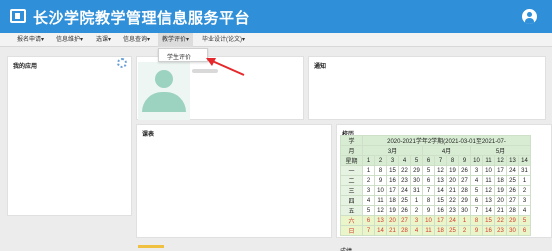 The width and height of the screenshot is (552, 251). What do you see at coordinates (225, 67) in the screenshot?
I see `red-arrow-annotation` at bounding box center [225, 67].